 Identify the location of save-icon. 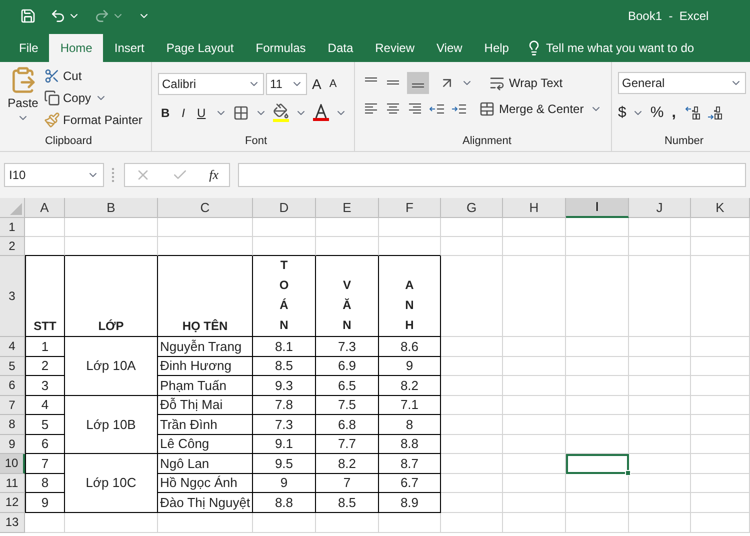
(28, 16).